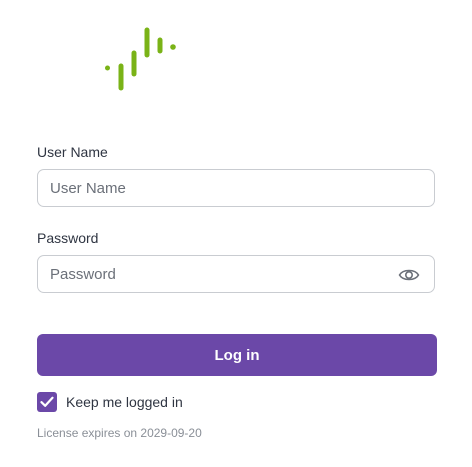  I want to click on username-label: User Name, so click(72, 152).